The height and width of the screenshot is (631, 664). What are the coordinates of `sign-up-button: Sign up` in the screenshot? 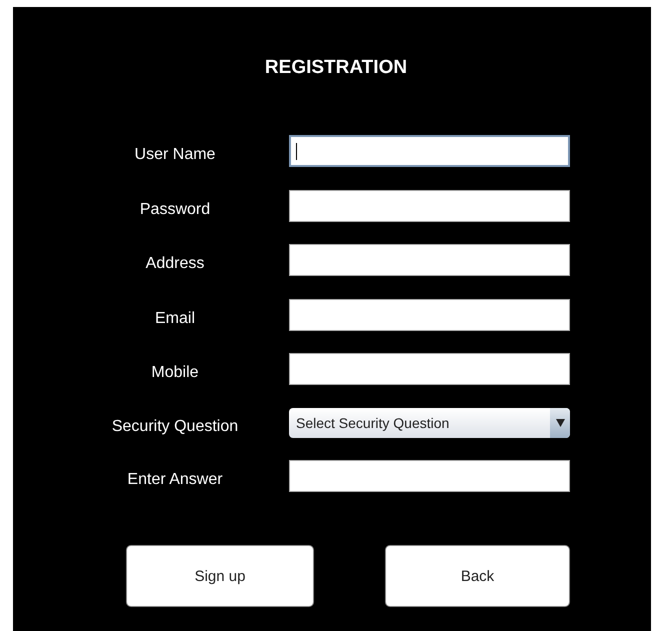 It's located at (220, 576).